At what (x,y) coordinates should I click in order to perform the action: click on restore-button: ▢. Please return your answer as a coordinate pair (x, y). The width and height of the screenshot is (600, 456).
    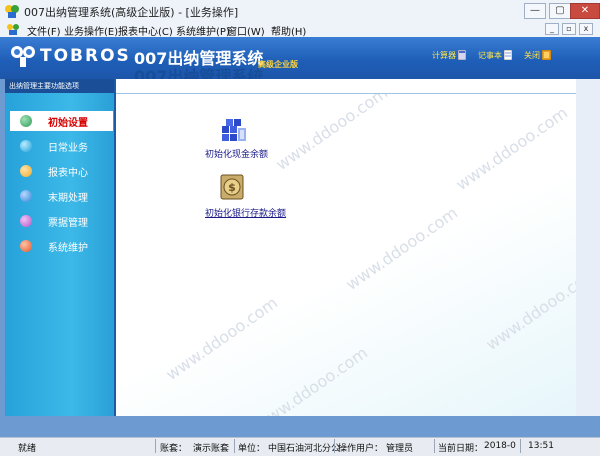
    Looking at the image, I should click on (560, 11).